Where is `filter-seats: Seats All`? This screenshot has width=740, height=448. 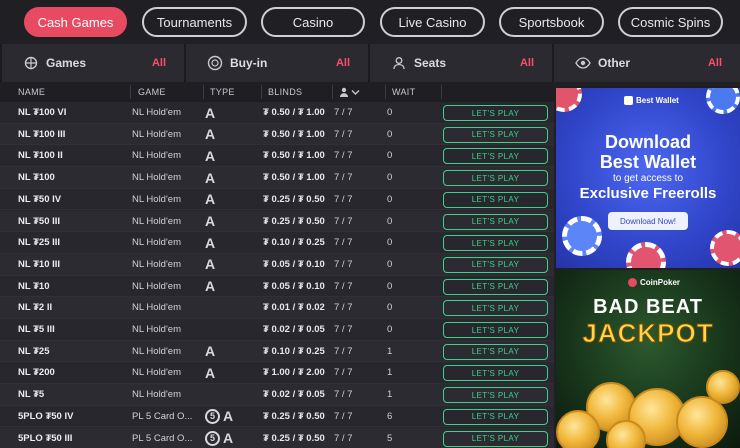
filter-seats: Seats All is located at coordinates (461, 63).